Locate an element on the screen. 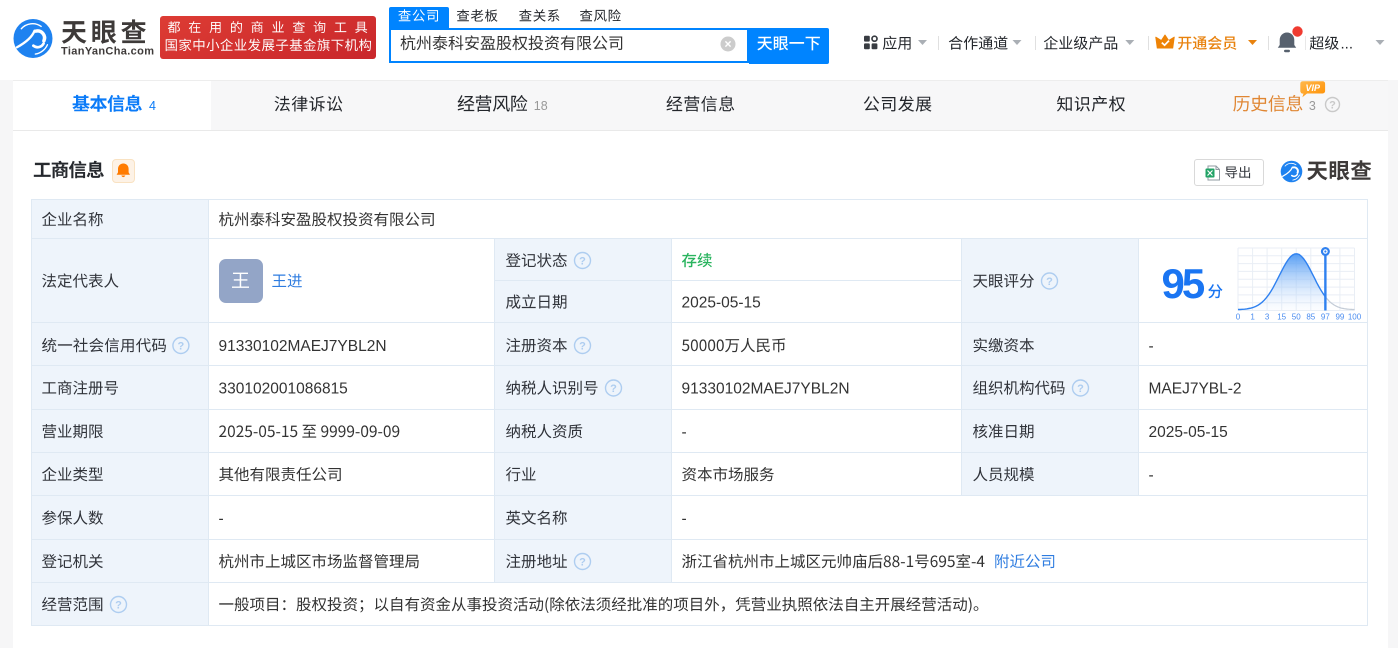 This screenshot has width=1398, height=648. svg-text: 18 is located at coordinates (541, 106).